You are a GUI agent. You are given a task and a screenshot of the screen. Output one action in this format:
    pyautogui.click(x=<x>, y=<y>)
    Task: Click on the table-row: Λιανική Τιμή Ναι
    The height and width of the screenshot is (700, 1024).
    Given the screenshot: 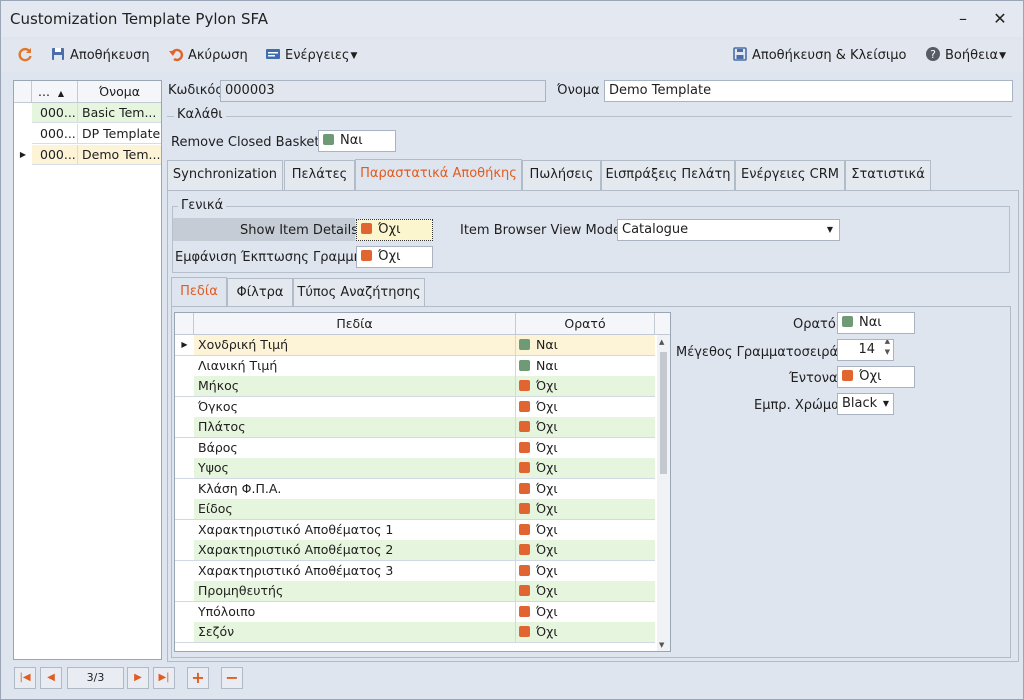 What is the action you would take?
    pyautogui.click(x=415, y=365)
    